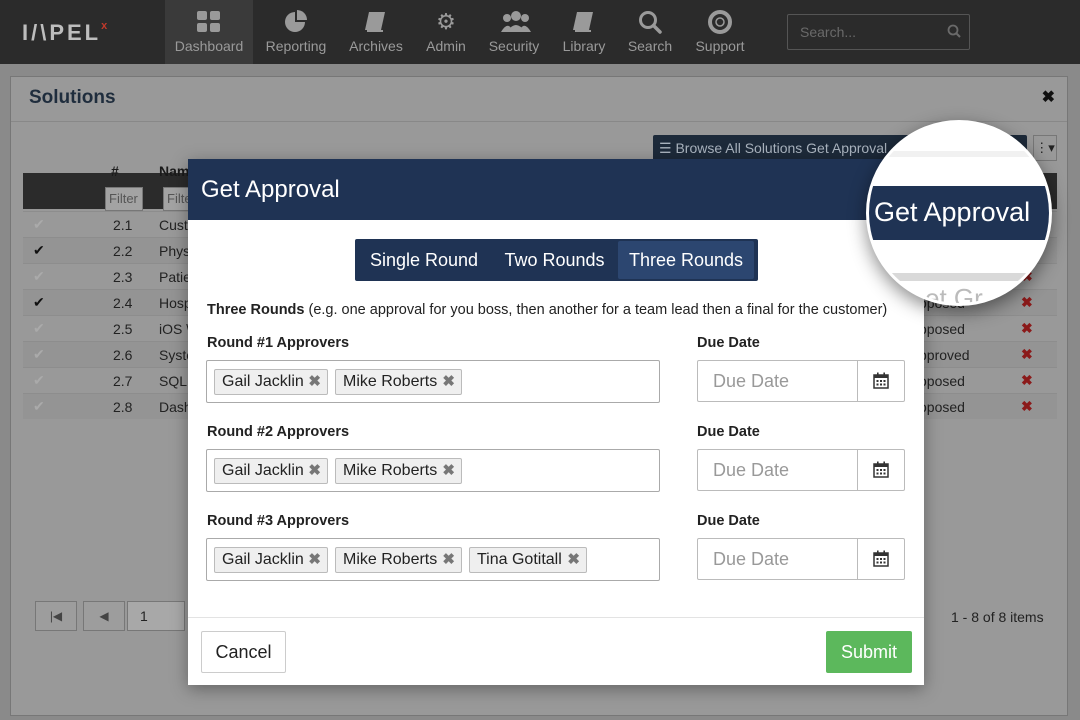  I want to click on search-input, so click(863, 32).